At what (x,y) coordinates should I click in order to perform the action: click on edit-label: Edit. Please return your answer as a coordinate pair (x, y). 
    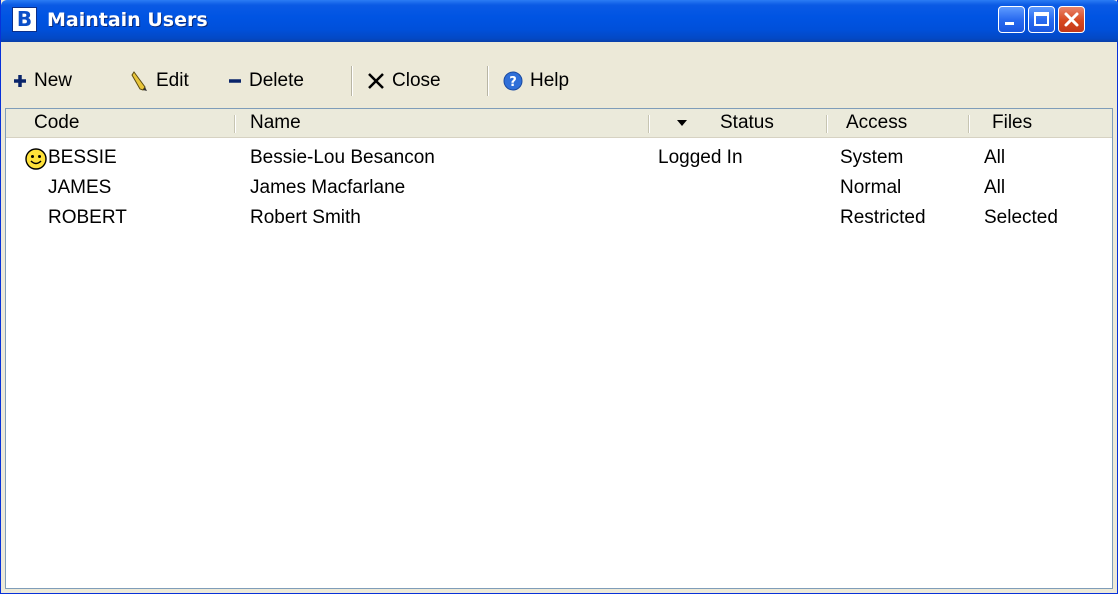
    Looking at the image, I should click on (172, 80).